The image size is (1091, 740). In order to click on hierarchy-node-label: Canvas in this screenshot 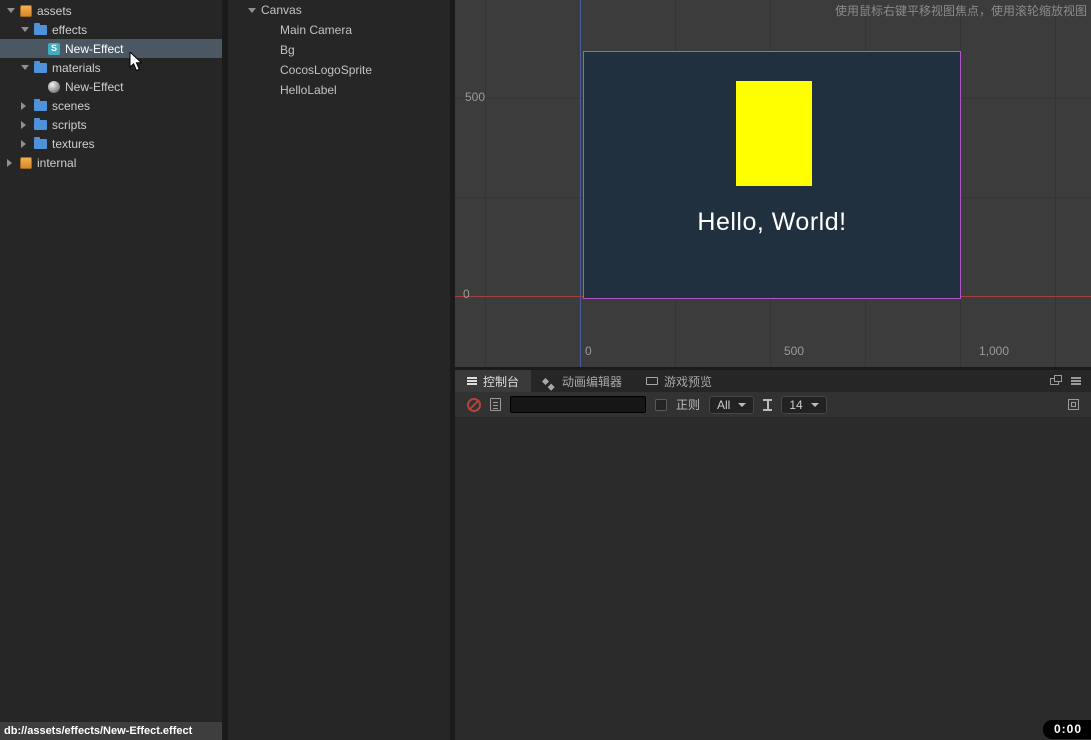, I will do `click(281, 10)`.